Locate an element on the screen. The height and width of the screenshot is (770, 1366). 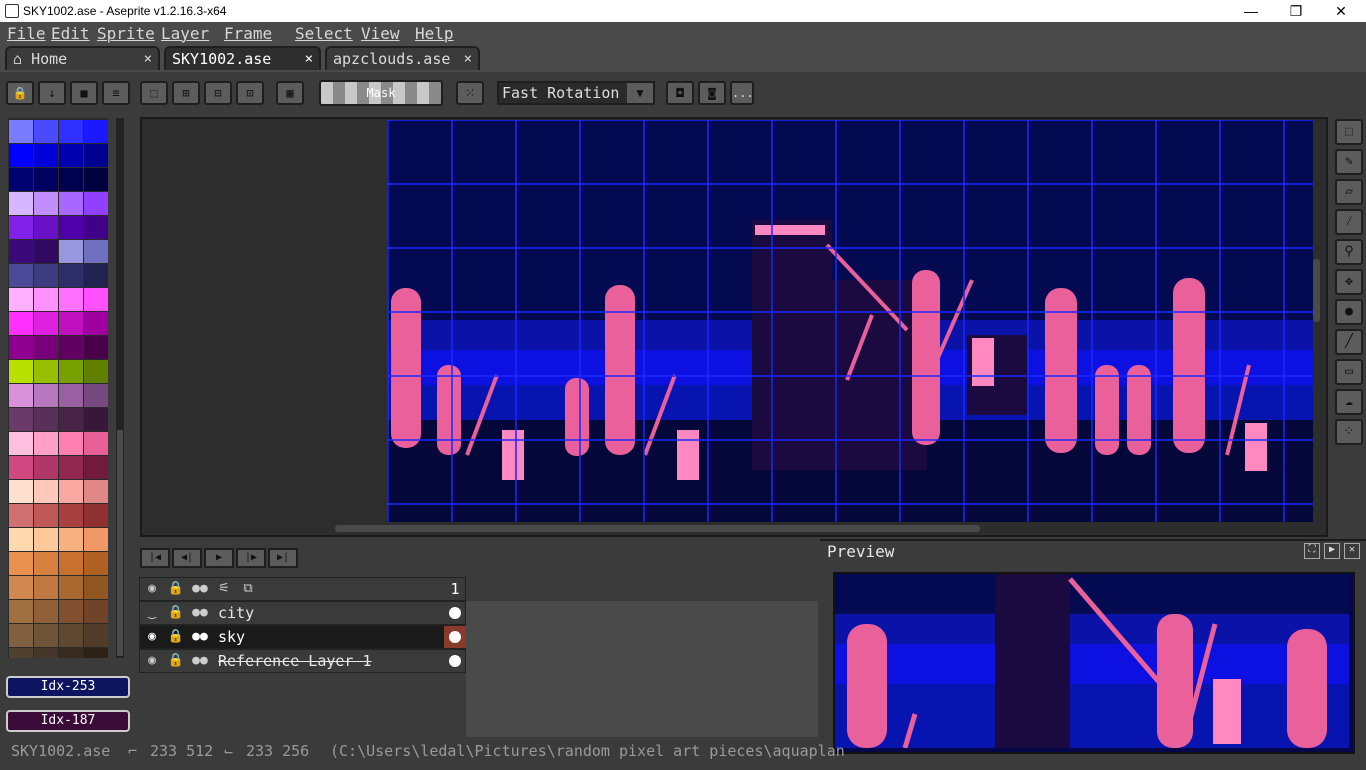
zoom-icon: ⚲ is located at coordinates (1349, 252).